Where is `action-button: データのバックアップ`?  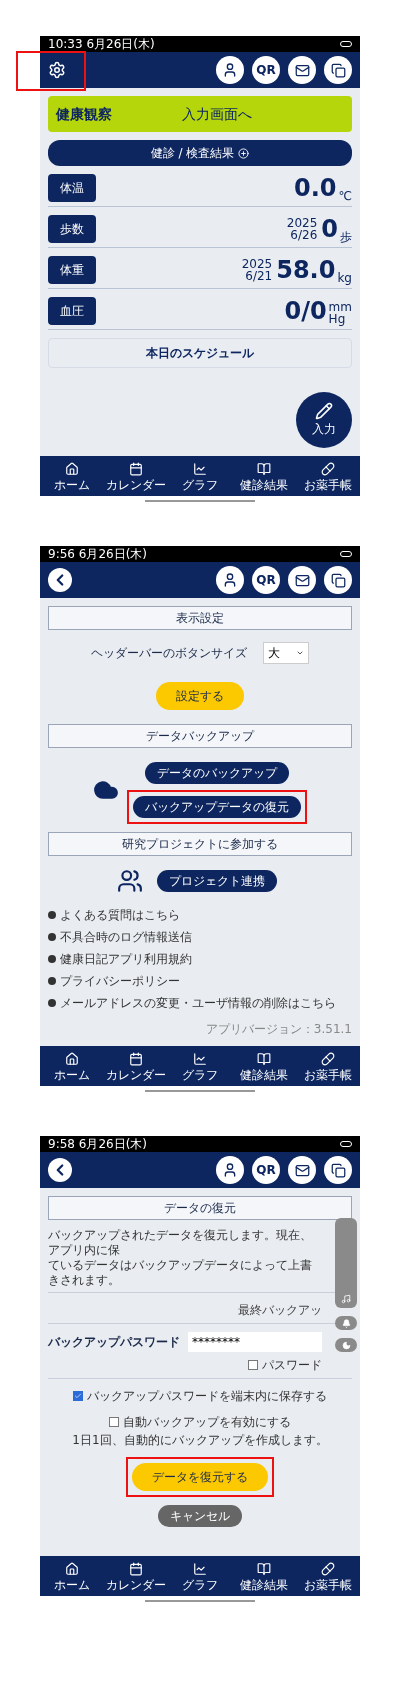 action-button: データのバックアップ is located at coordinates (217, 773).